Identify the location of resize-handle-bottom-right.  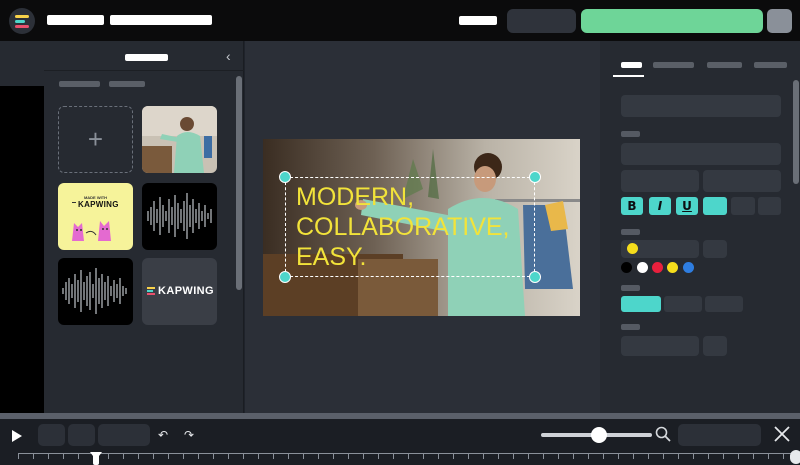
(535, 277).